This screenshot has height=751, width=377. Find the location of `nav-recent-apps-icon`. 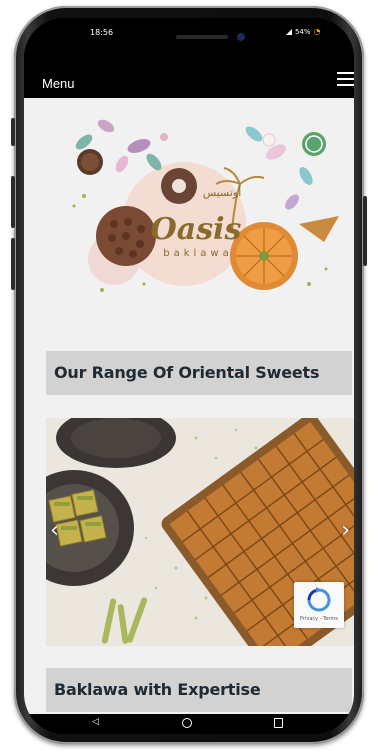

nav-recent-apps-icon is located at coordinates (278, 723).